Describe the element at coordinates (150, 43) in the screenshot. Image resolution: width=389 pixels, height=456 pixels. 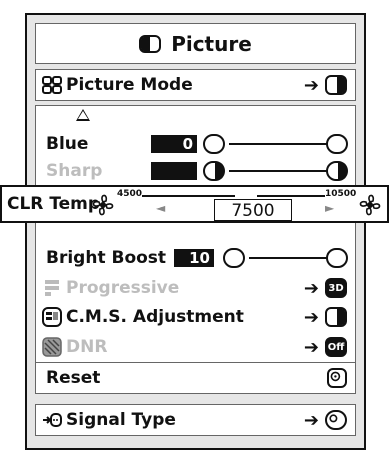
I see `picture-icon` at that location.